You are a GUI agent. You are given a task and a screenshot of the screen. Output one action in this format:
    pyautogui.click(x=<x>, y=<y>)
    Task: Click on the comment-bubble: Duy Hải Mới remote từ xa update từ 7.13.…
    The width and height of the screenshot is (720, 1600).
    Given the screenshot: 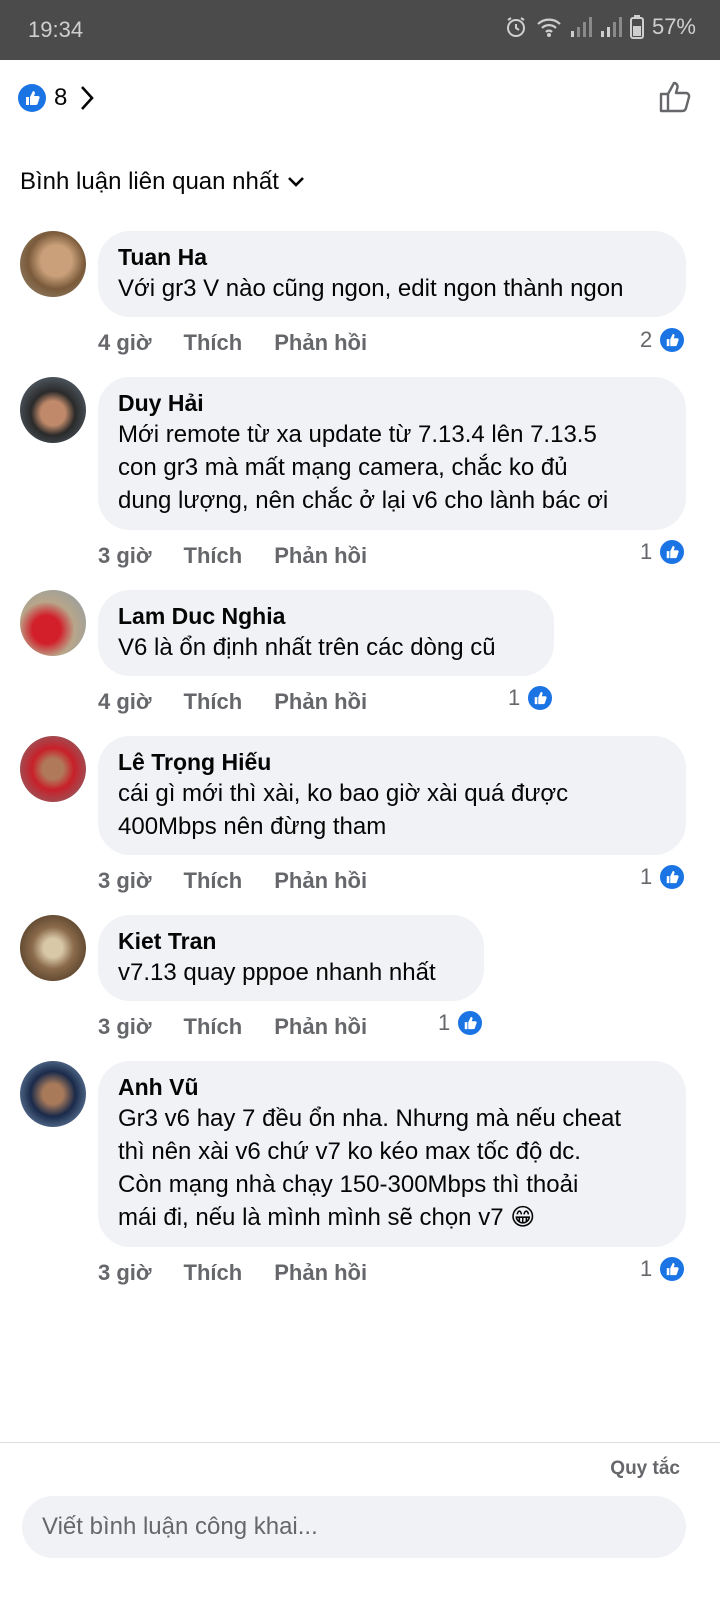 What is the action you would take?
    pyautogui.click(x=392, y=453)
    